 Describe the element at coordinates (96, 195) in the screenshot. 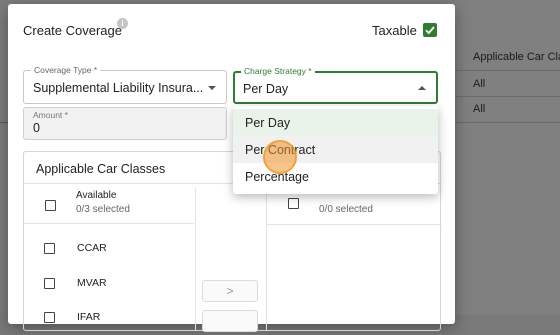

I see `available-title: Available` at that location.